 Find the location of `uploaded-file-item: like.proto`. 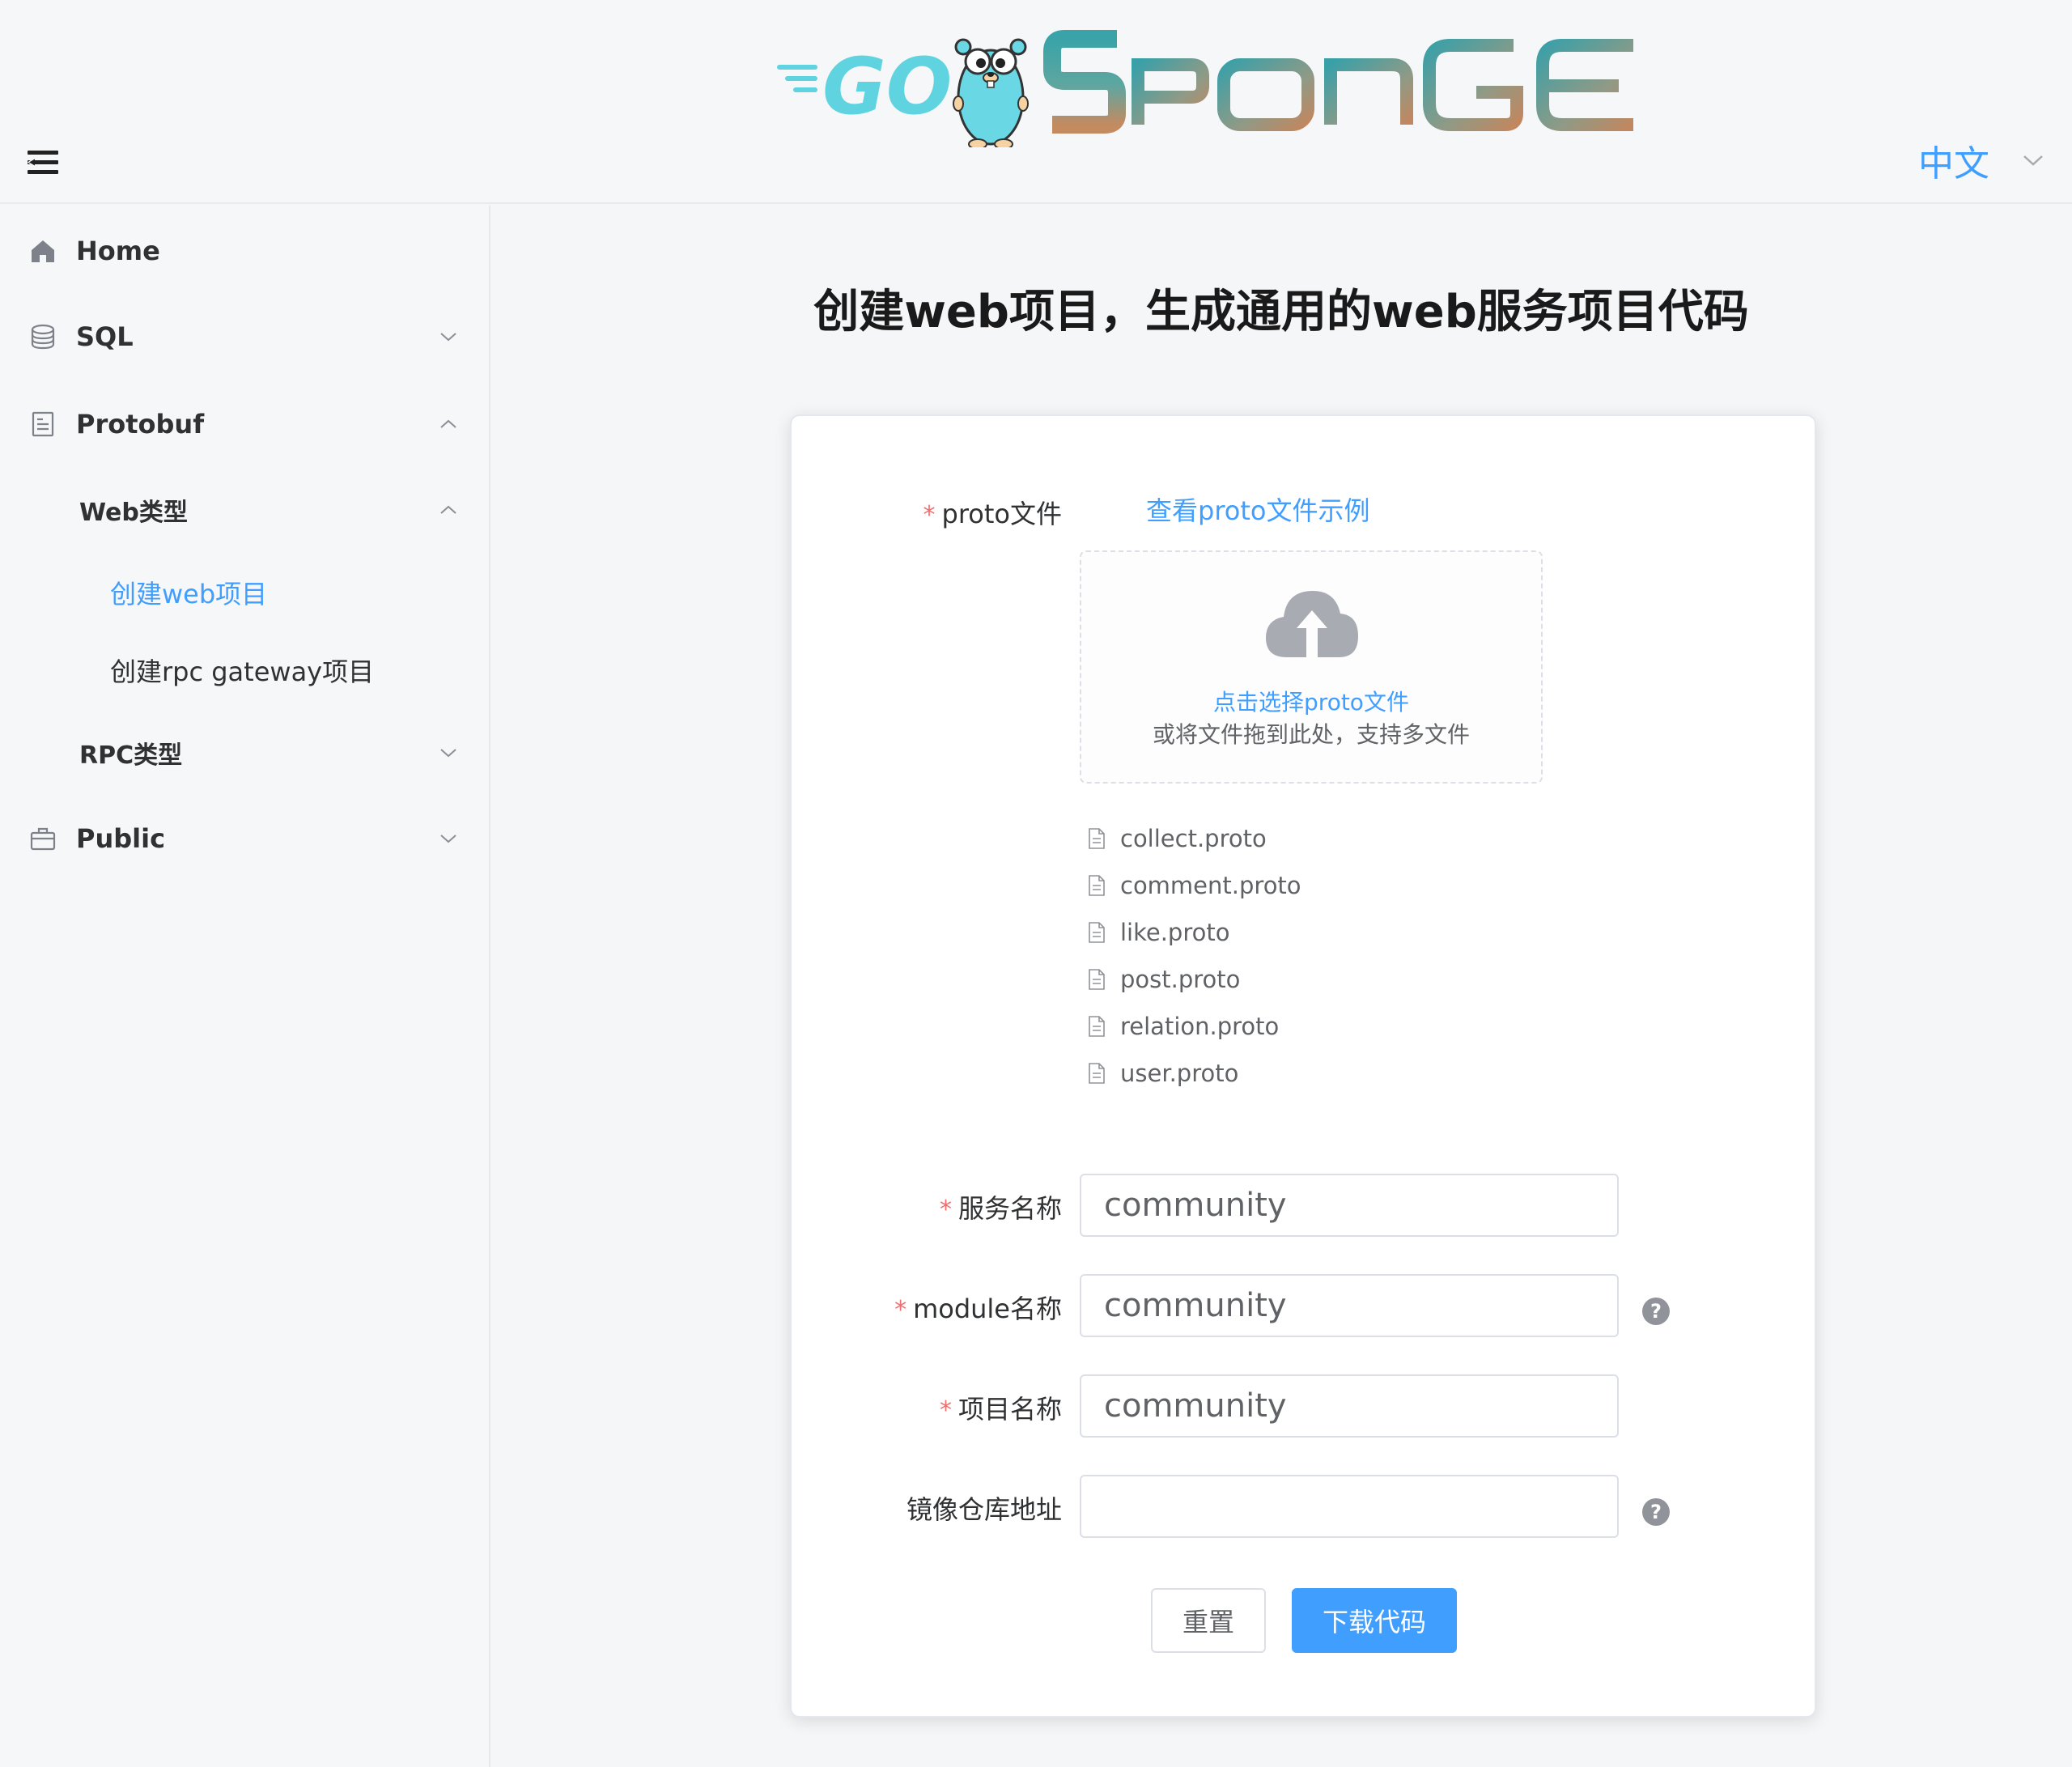

uploaded-file-item: like.proto is located at coordinates (1158, 932).